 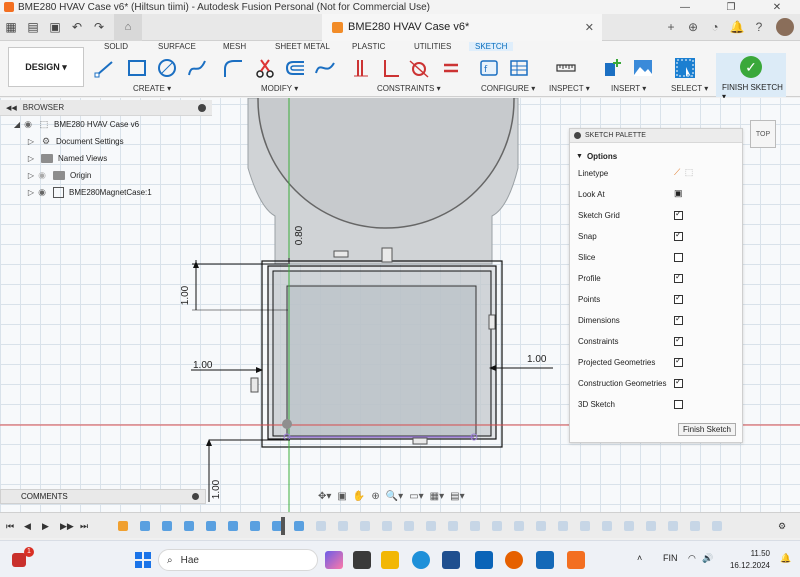 I want to click on undo-icon: ↶, so click(x=77, y=27).